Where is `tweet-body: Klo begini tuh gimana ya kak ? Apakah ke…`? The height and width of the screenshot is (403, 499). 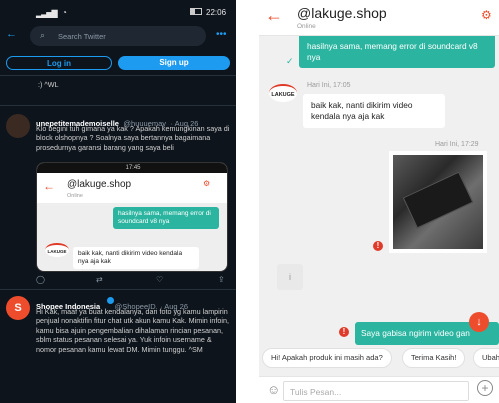
tweet-body: Klo begini tuh gimana ya kak ? Apakah ke… is located at coordinates (133, 138).